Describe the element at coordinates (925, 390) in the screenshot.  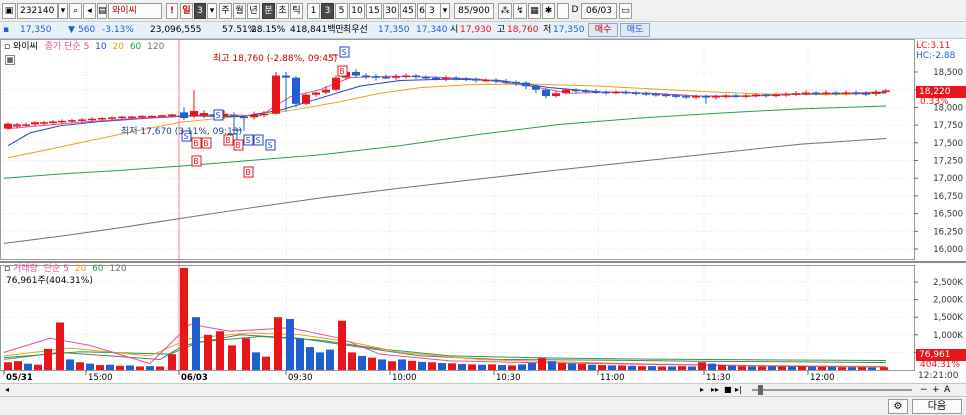
I see `zoom-out-icon: −` at that location.